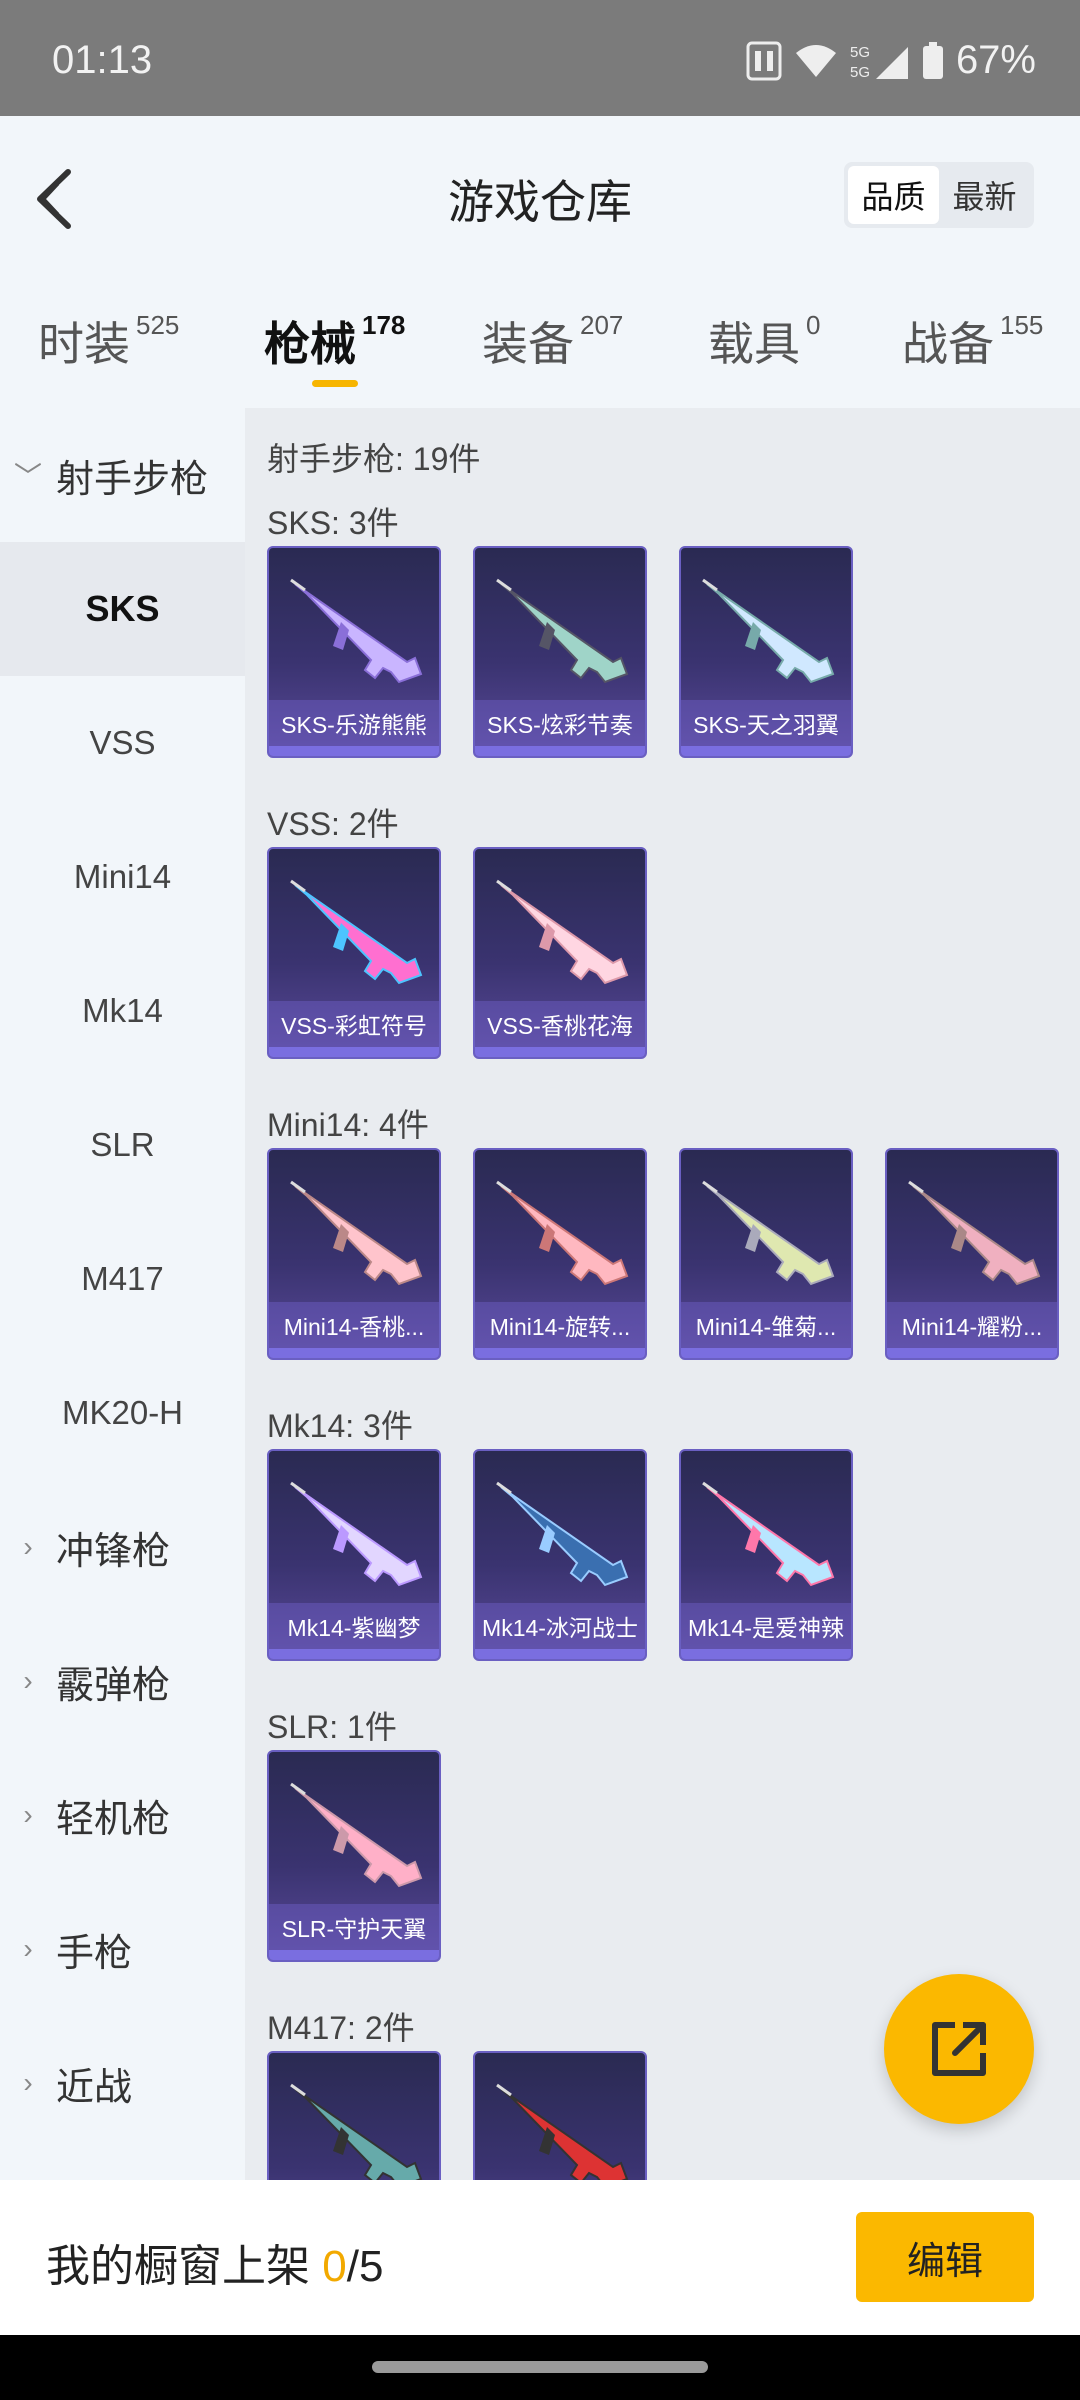 The height and width of the screenshot is (2400, 1080). What do you see at coordinates (334, 2266) in the screenshot?
I see `showcase-current-count: 0` at bounding box center [334, 2266].